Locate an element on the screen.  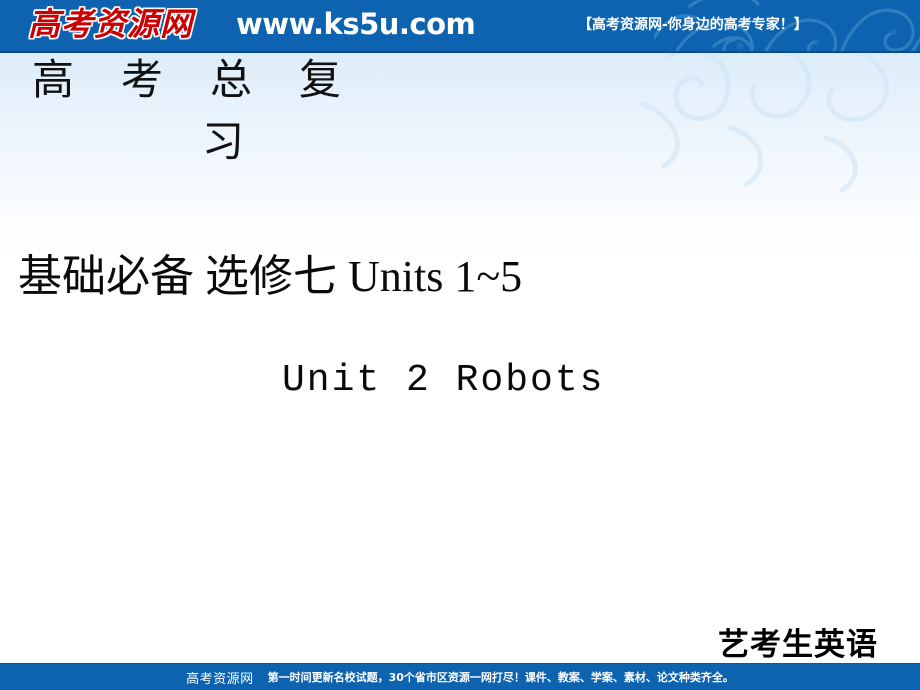
site-tagline: 【高考资源网-你身边的高考专家！】 is located at coordinates (693, 25).